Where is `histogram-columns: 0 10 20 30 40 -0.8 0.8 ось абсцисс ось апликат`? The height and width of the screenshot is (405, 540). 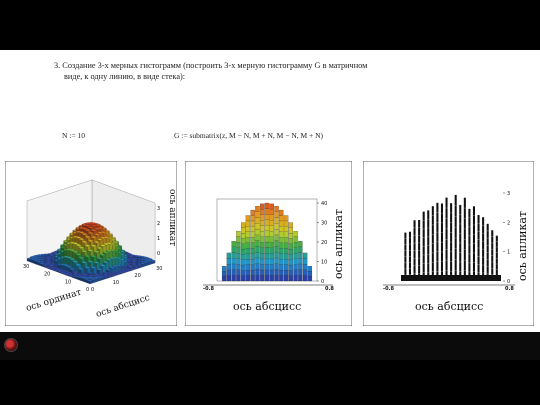 histogram-columns: 0 10 20 30 40 -0.8 0.8 ось абсцисс ось апликат is located at coordinates (268, 243).